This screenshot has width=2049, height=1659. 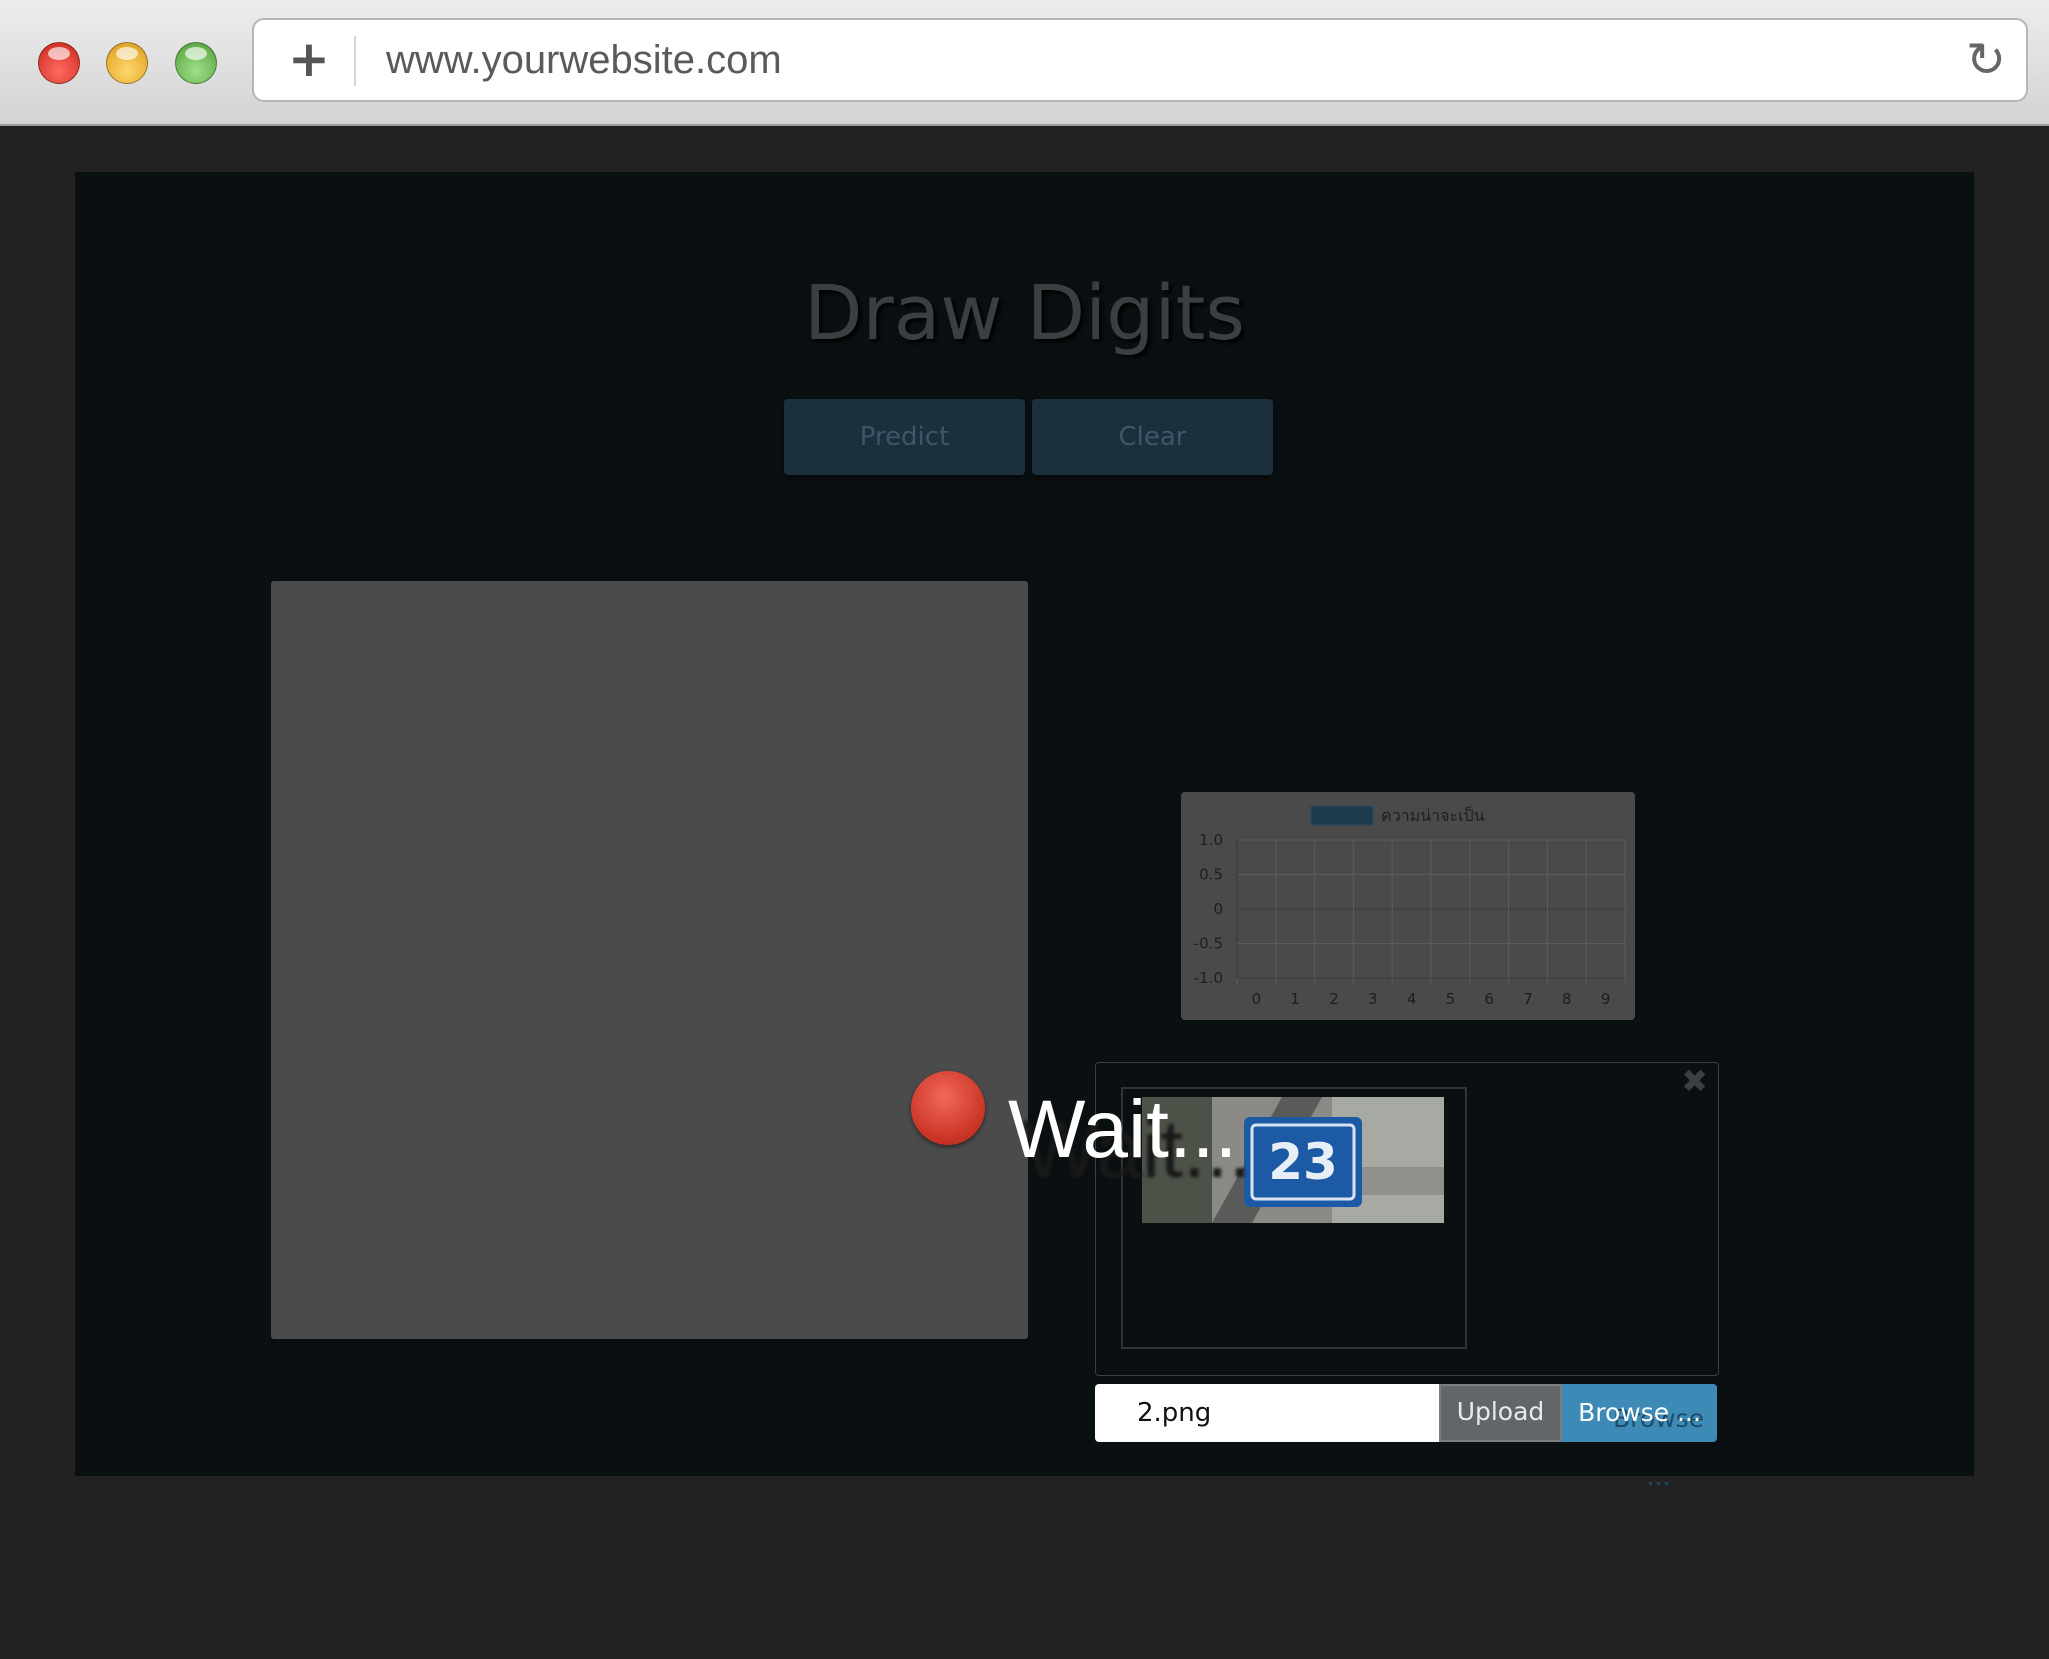 I want to click on reload-icon: ↻, so click(x=1986, y=60).